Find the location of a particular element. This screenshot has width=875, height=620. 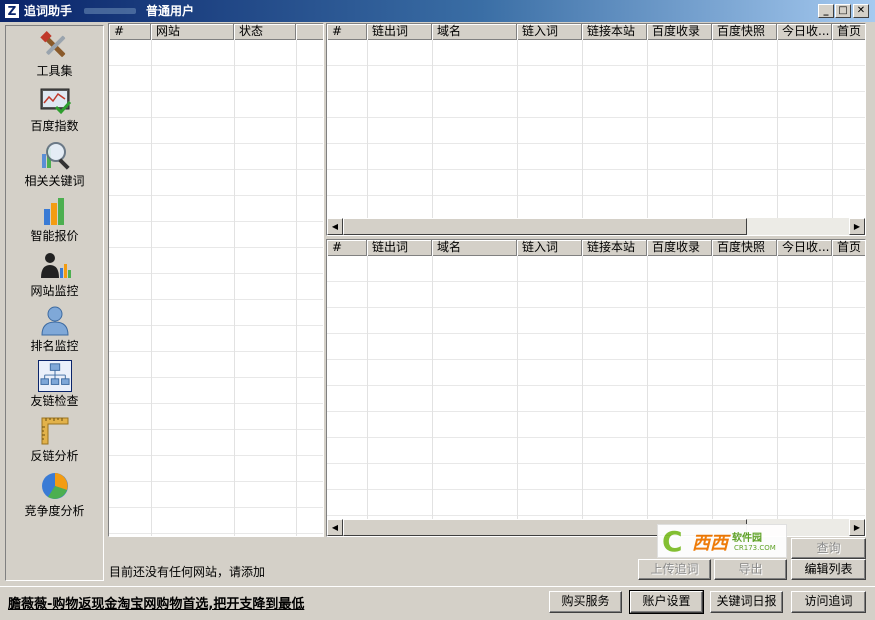

col-header-blank is located at coordinates (309, 32).